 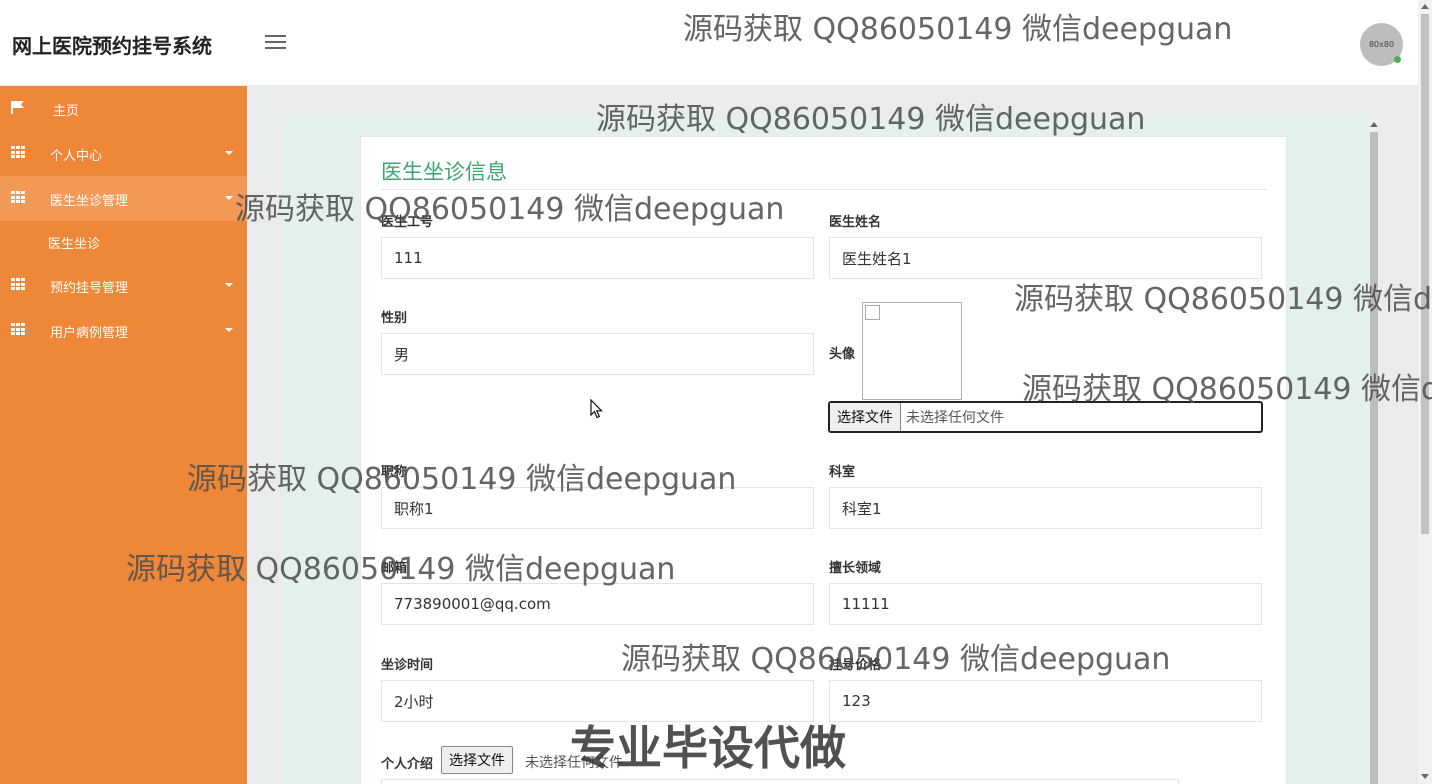 What do you see at coordinates (855, 222) in the screenshot?
I see `doctor-name-label: 医生姓名` at bounding box center [855, 222].